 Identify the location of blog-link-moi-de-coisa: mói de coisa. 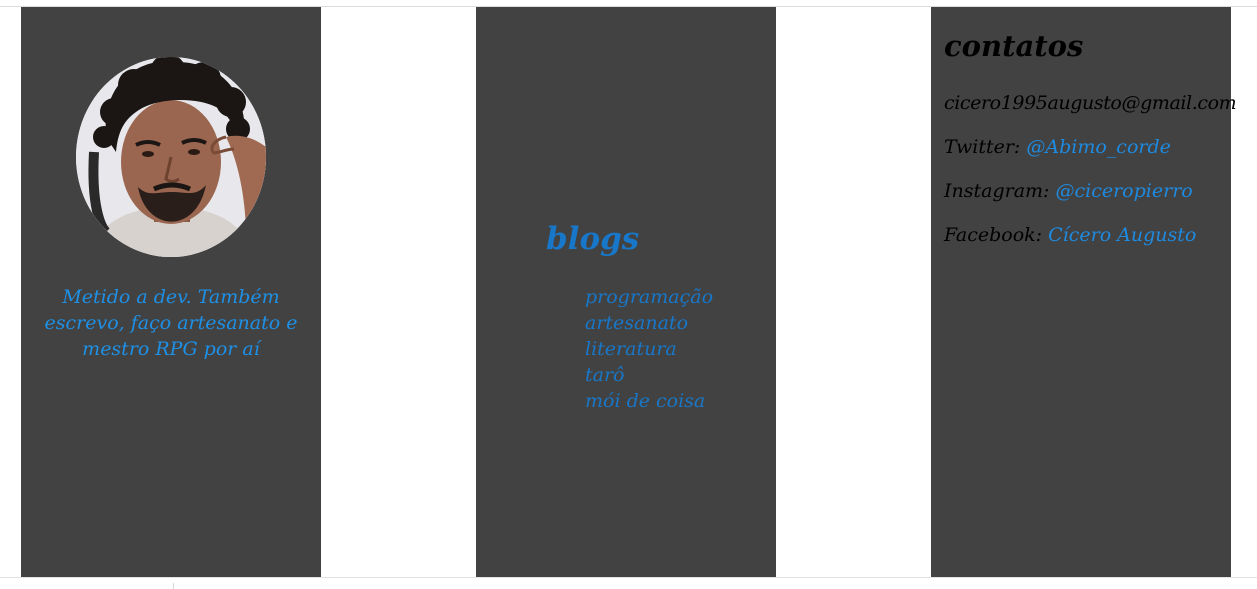
(649, 401).